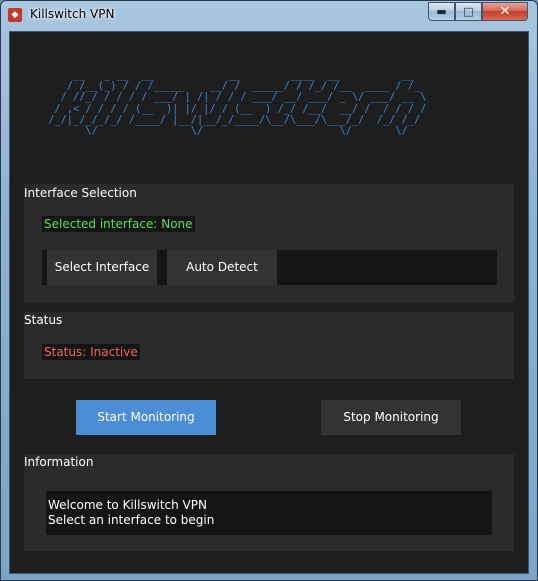  I want to click on window-title: Killswitch VPN, so click(72, 14).